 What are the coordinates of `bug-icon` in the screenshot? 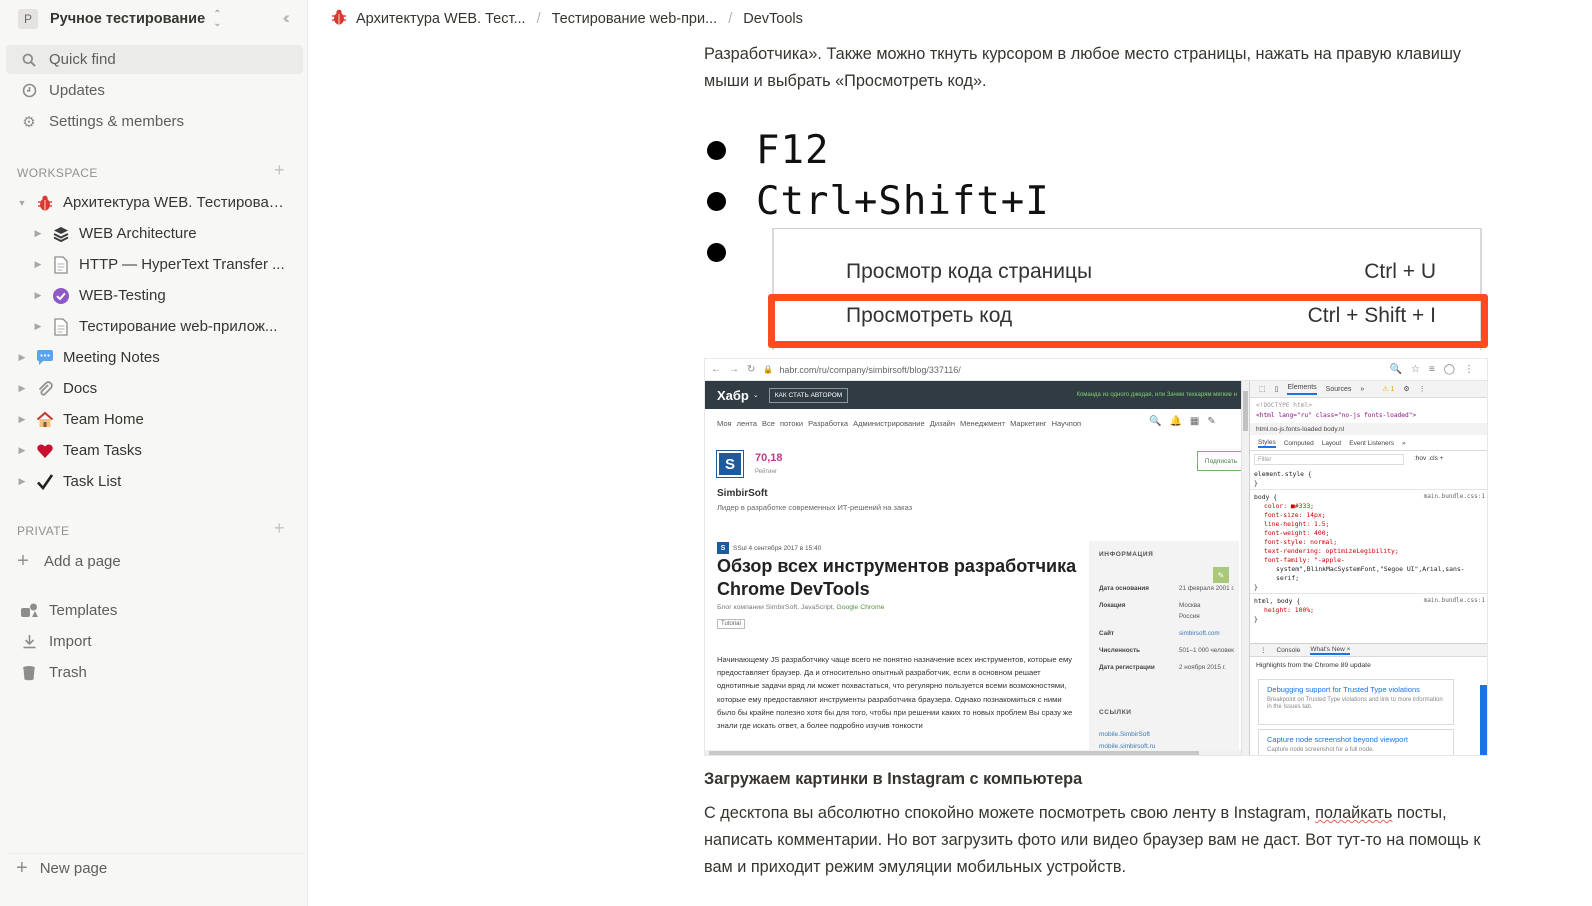 It's located at (339, 19).